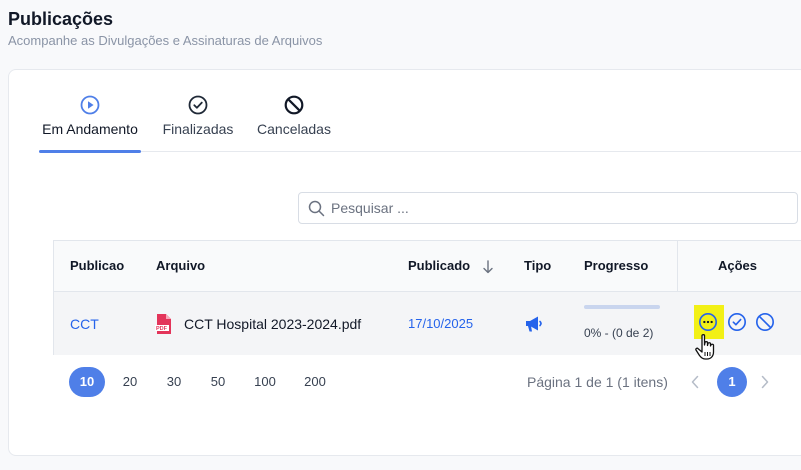  What do you see at coordinates (218, 382) in the screenshot?
I see `page-size-option: 50` at bounding box center [218, 382].